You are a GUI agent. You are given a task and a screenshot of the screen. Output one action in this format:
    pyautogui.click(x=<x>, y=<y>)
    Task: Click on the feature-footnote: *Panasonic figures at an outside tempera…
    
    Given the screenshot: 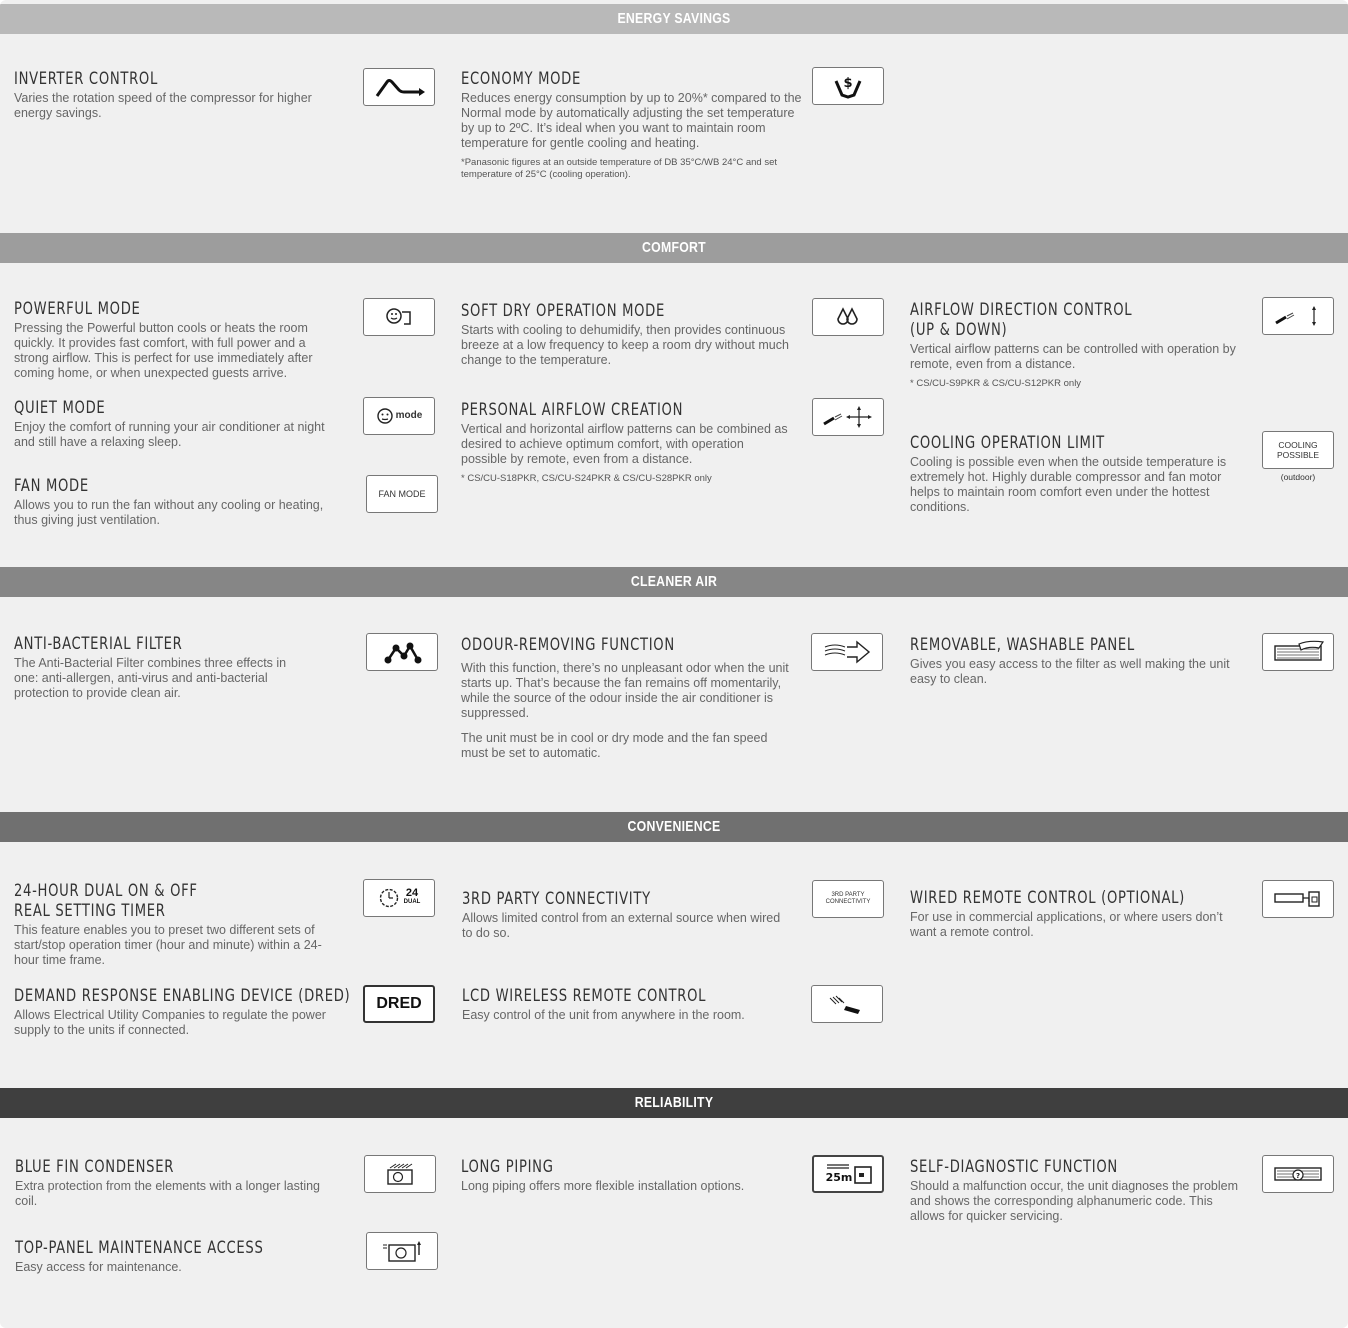 What is the action you would take?
    pyautogui.click(x=619, y=168)
    